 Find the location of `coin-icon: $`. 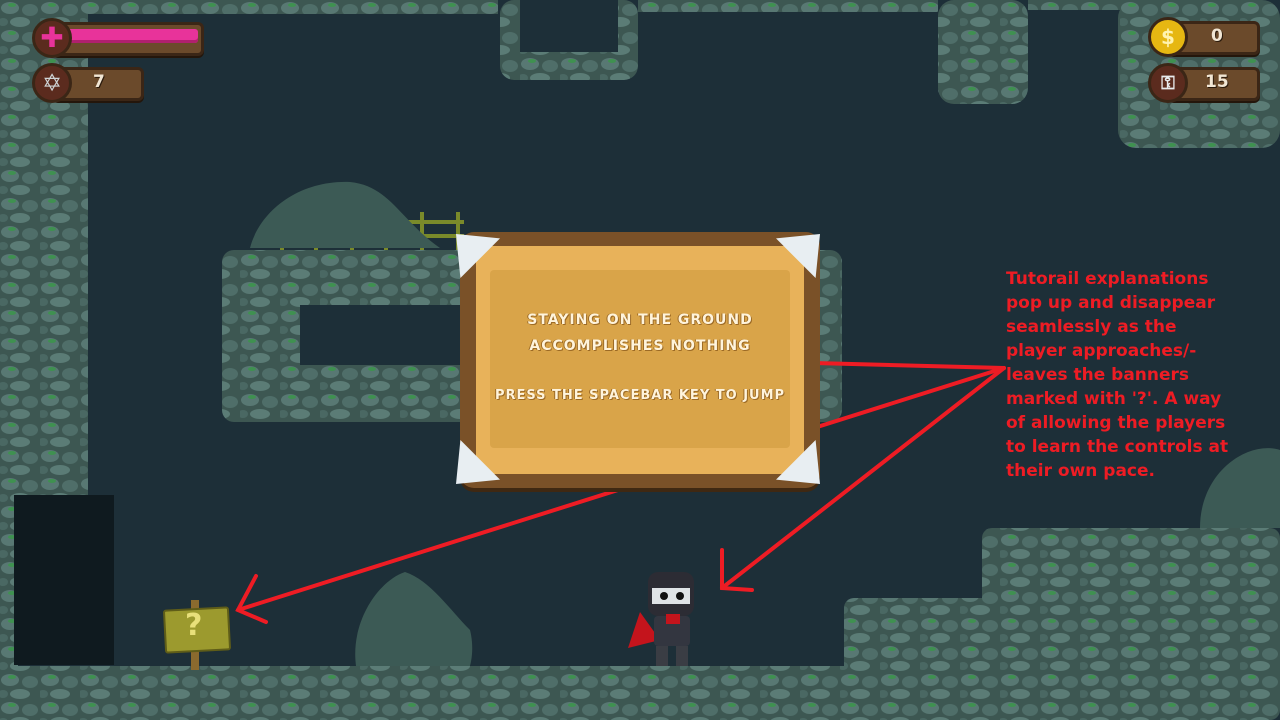

coin-icon: $ is located at coordinates (1168, 37).